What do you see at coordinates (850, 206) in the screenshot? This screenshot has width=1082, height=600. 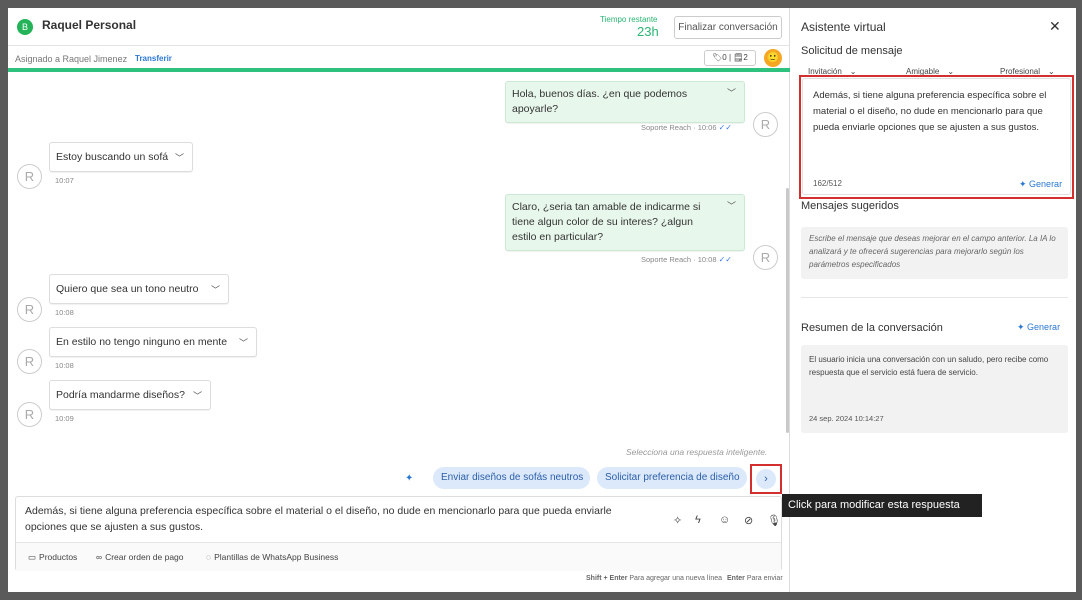 I see `suggested-section-title: Mensajes sugeridos` at bounding box center [850, 206].